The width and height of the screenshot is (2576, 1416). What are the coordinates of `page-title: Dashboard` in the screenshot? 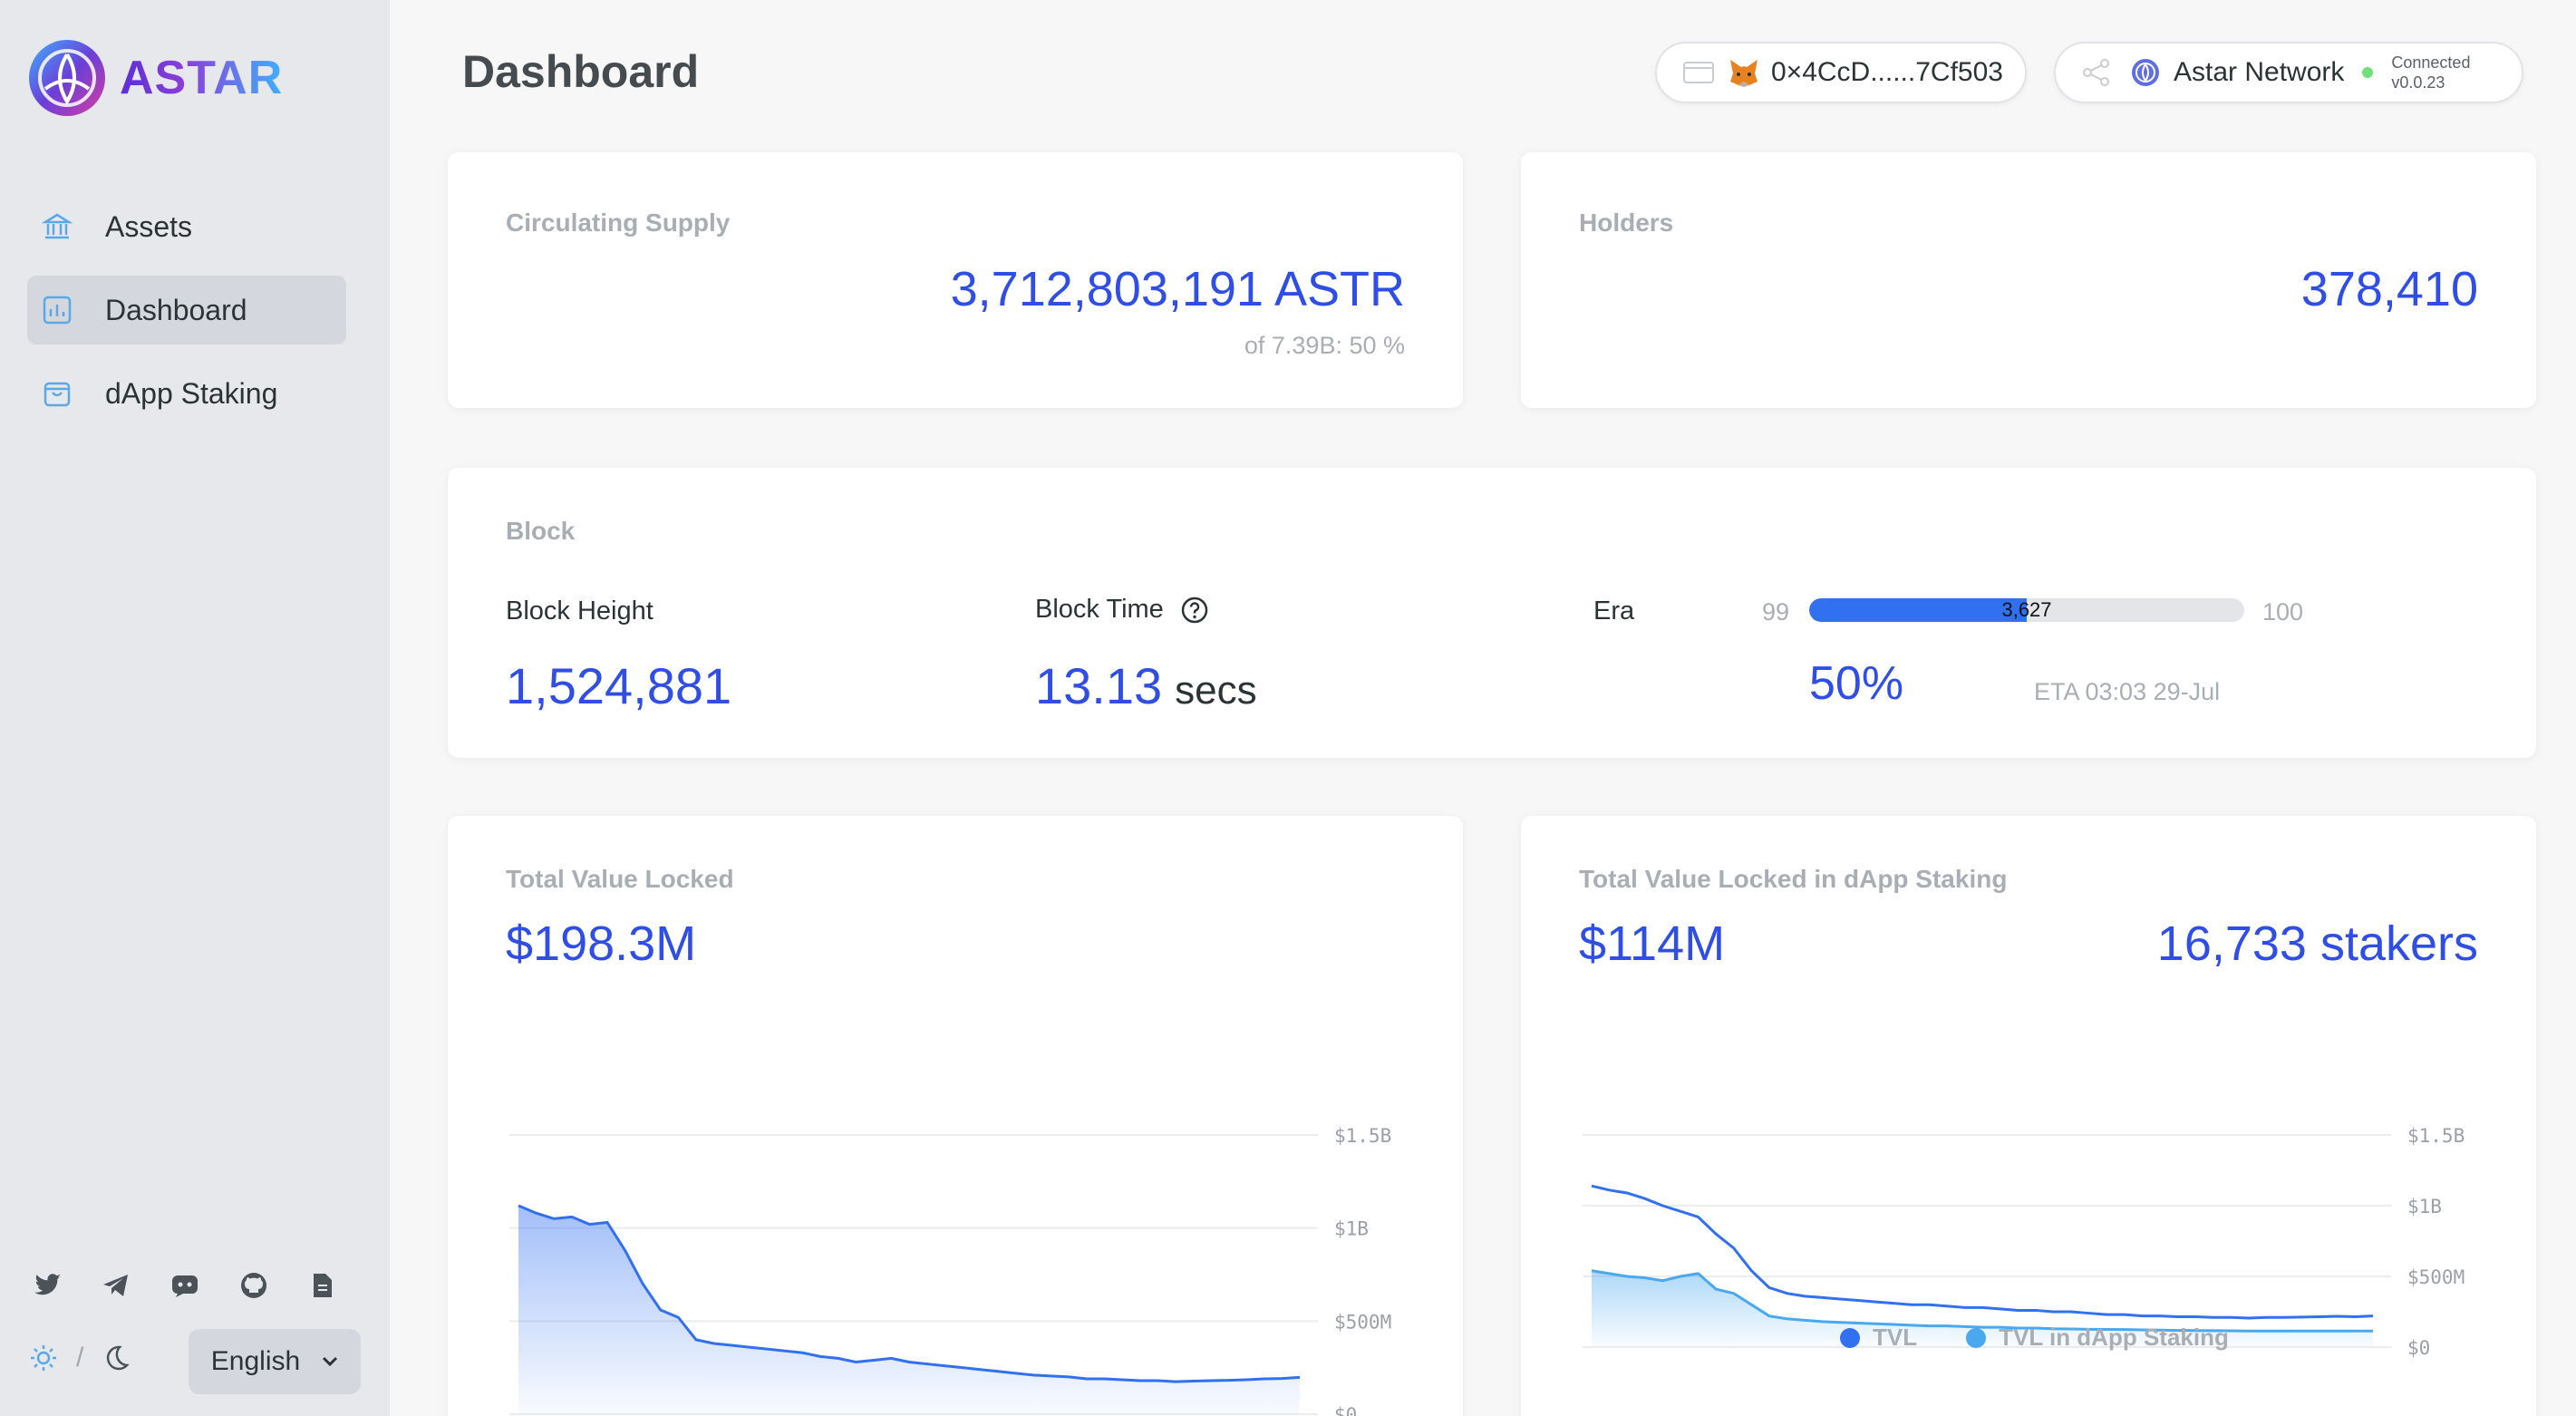 It's located at (581, 71).